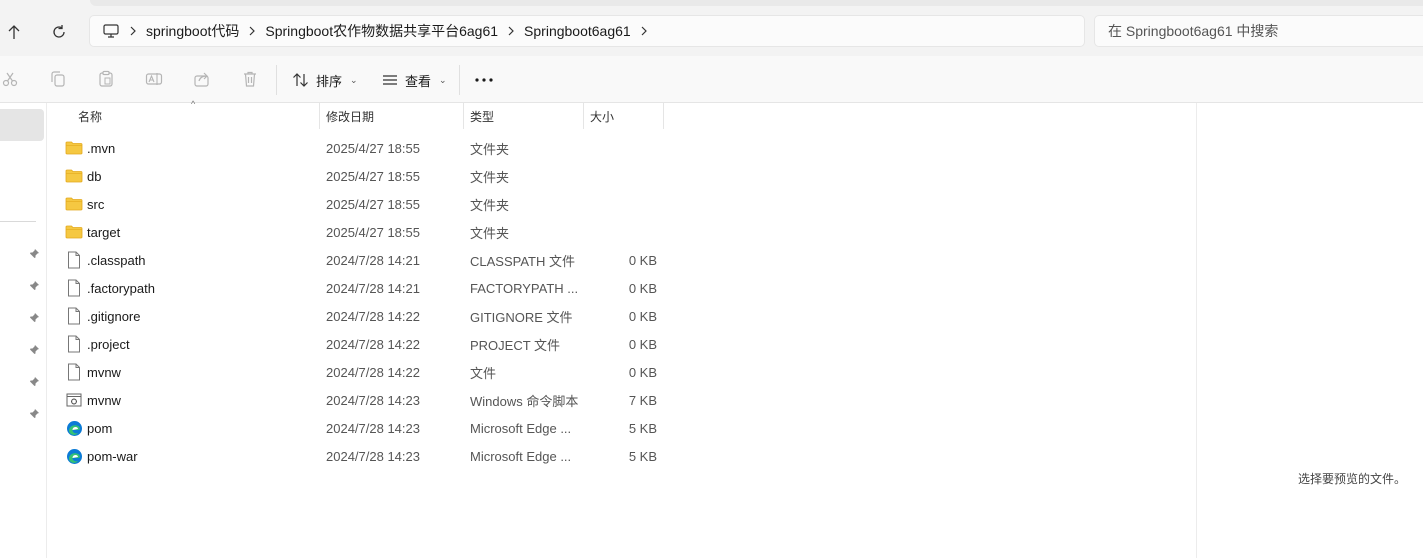  I want to click on column-header-name-label: 名称, so click(90, 116).